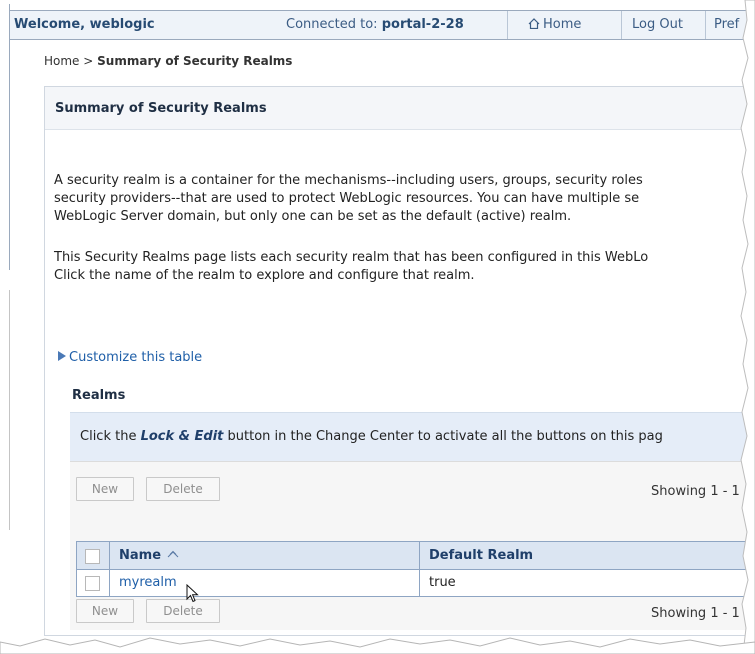 This screenshot has height=654, width=755. I want to click on breadcrumb: Home > Summary of Security Realms, so click(168, 61).